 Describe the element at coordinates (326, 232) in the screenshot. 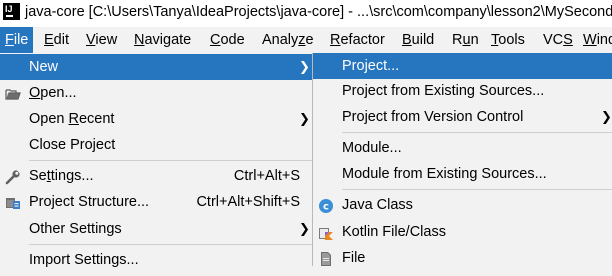

I see `kotlin-icon` at that location.